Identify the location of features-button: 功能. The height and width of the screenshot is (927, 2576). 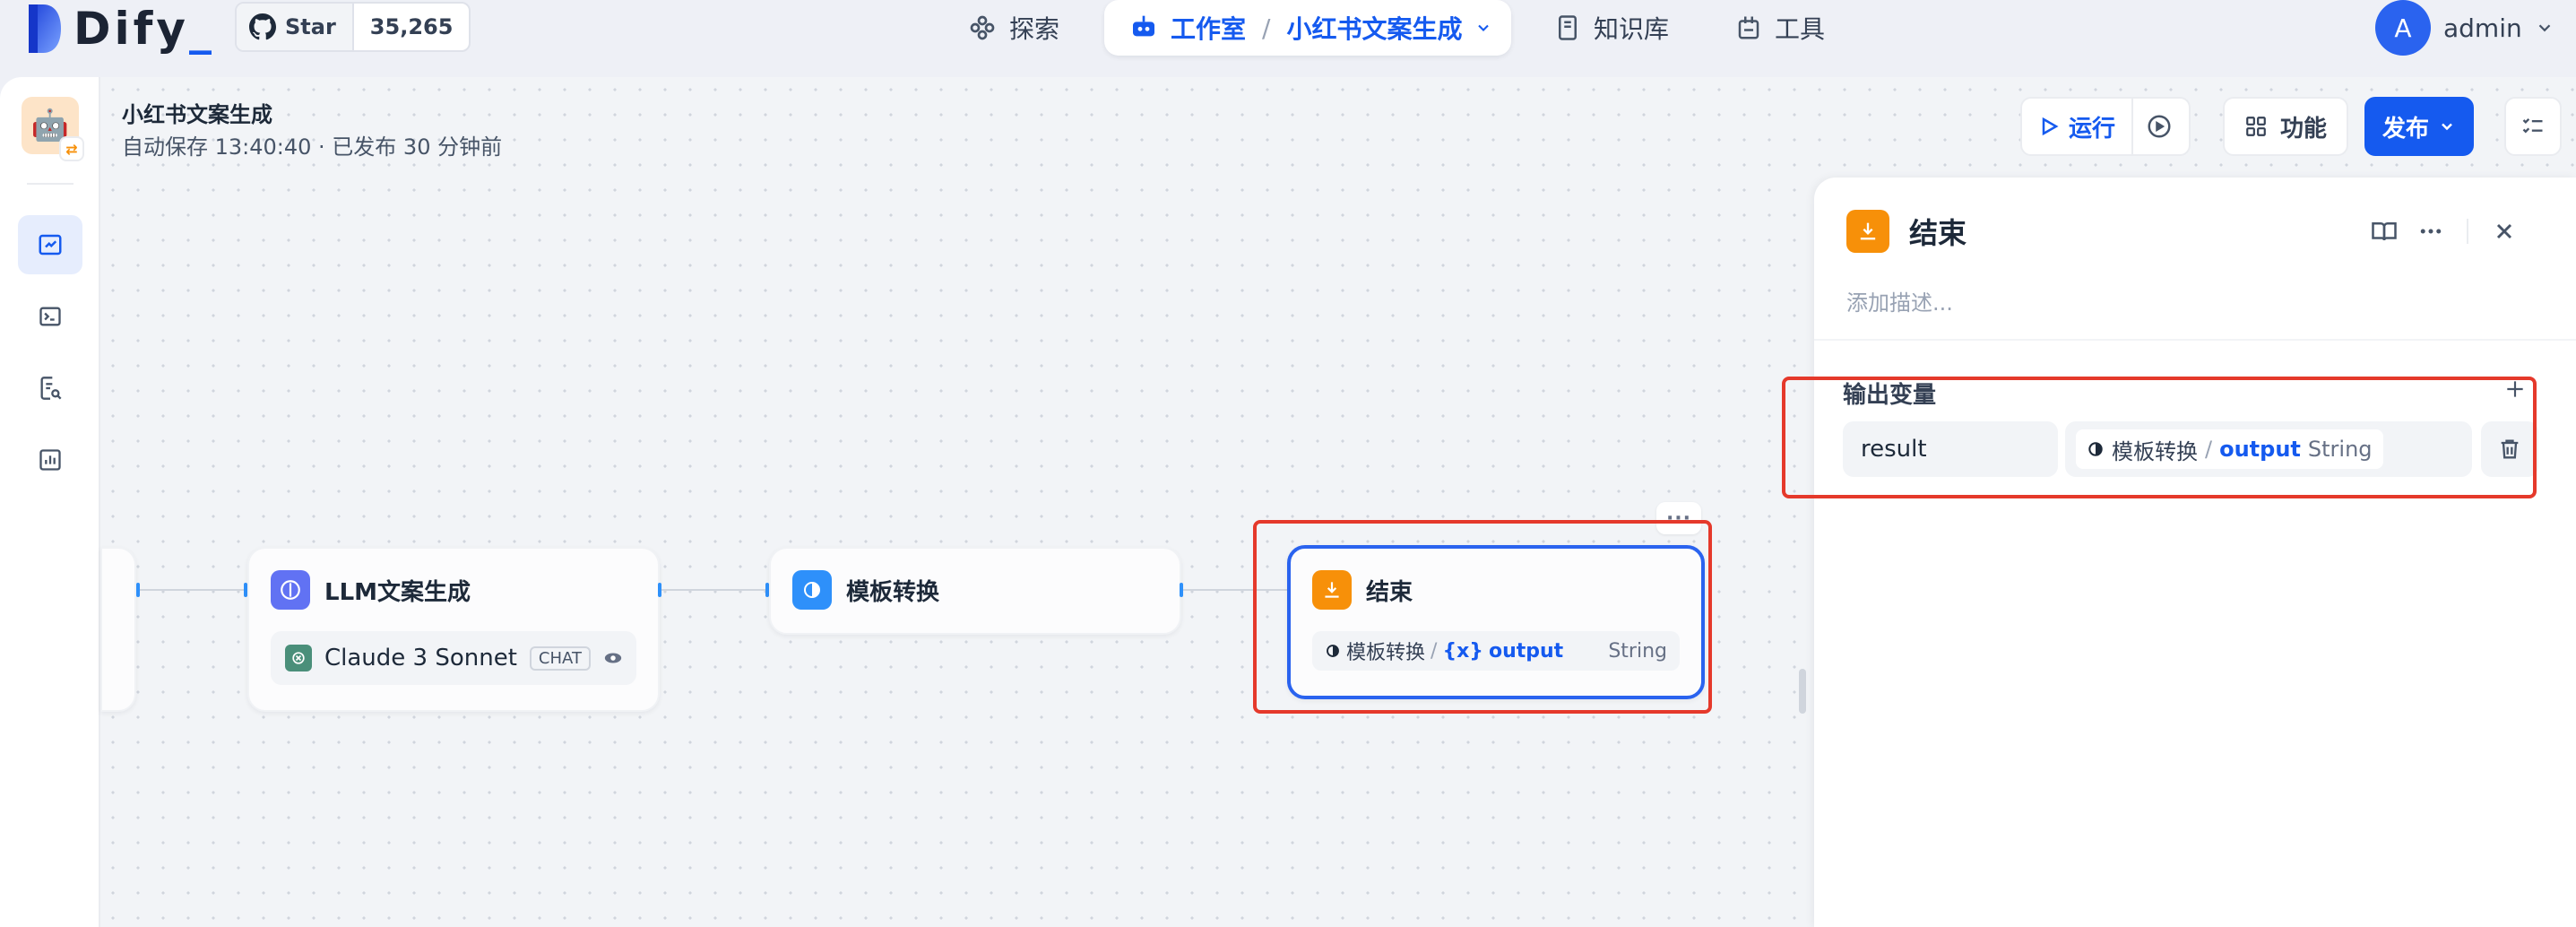
(2285, 126).